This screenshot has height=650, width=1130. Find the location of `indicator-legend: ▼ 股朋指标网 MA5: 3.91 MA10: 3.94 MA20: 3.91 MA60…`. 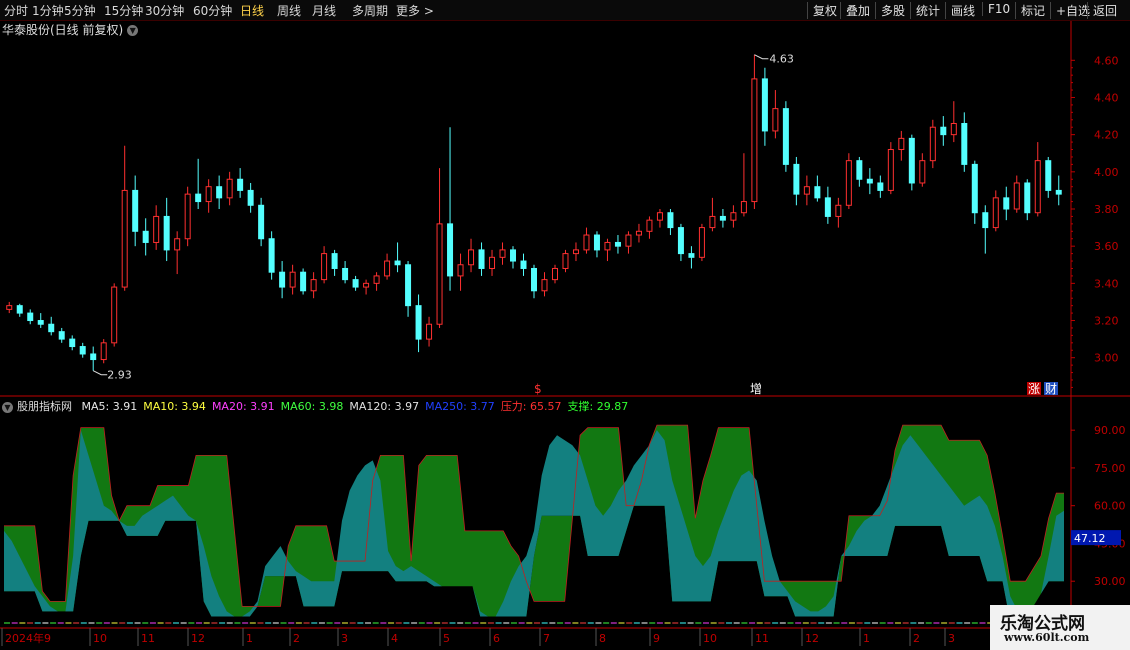

indicator-legend: ▼ 股朋指标网 MA5: 3.91 MA10: 3.94 MA20: 3.91 MA60… is located at coordinates (318, 406).